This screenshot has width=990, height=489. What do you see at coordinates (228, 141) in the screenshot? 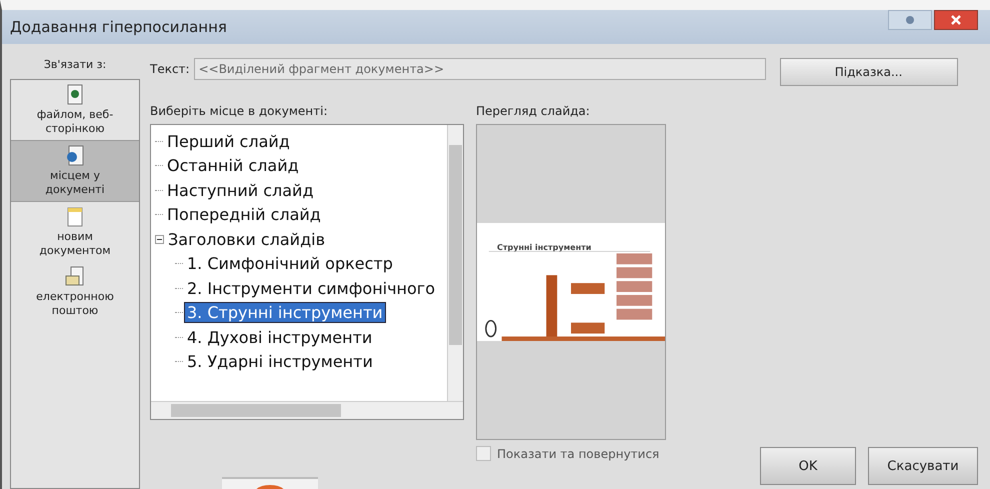
I see `tree-item: Перший слайд` at bounding box center [228, 141].